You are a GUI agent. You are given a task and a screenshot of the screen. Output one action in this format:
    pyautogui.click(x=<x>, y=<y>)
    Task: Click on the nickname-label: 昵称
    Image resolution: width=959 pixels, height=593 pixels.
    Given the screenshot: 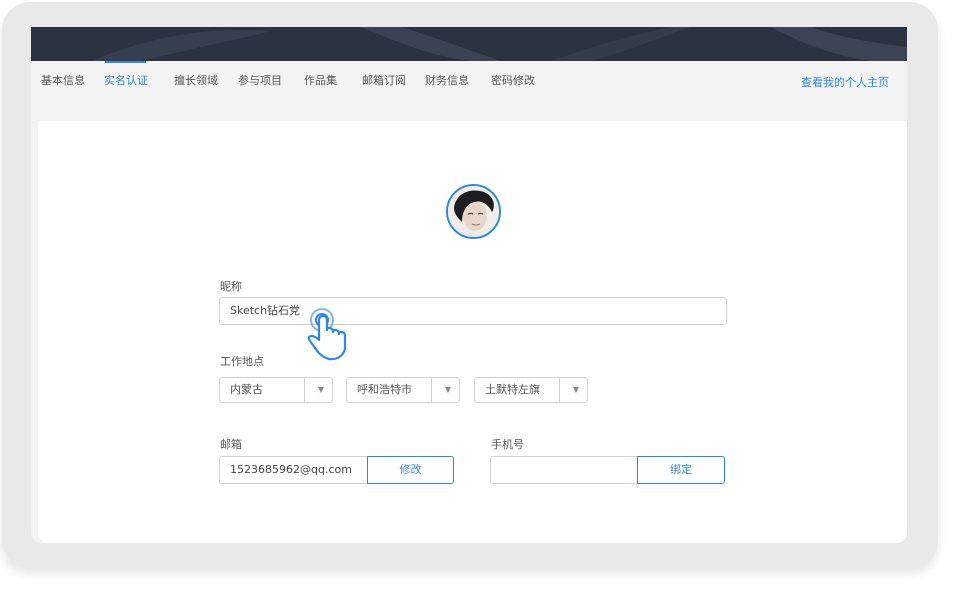 What is the action you would take?
    pyautogui.click(x=231, y=286)
    